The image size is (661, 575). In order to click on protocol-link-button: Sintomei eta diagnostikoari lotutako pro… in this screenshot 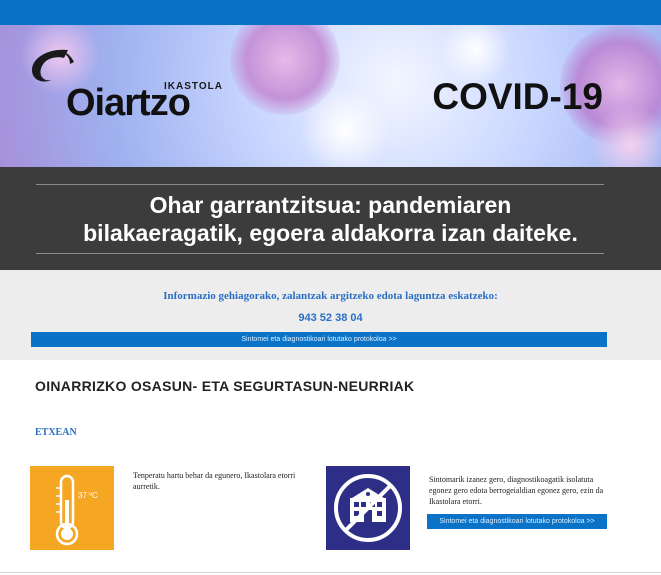, I will do `click(319, 339)`.